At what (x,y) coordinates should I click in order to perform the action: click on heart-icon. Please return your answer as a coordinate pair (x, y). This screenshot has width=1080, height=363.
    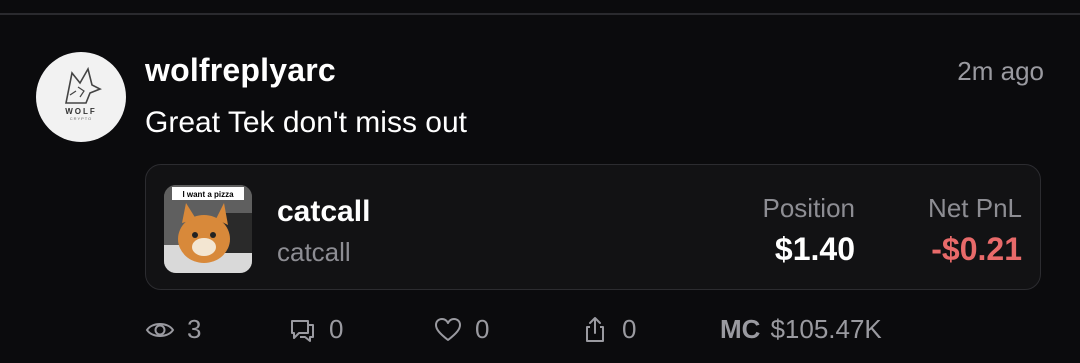
    Looking at the image, I should click on (448, 329).